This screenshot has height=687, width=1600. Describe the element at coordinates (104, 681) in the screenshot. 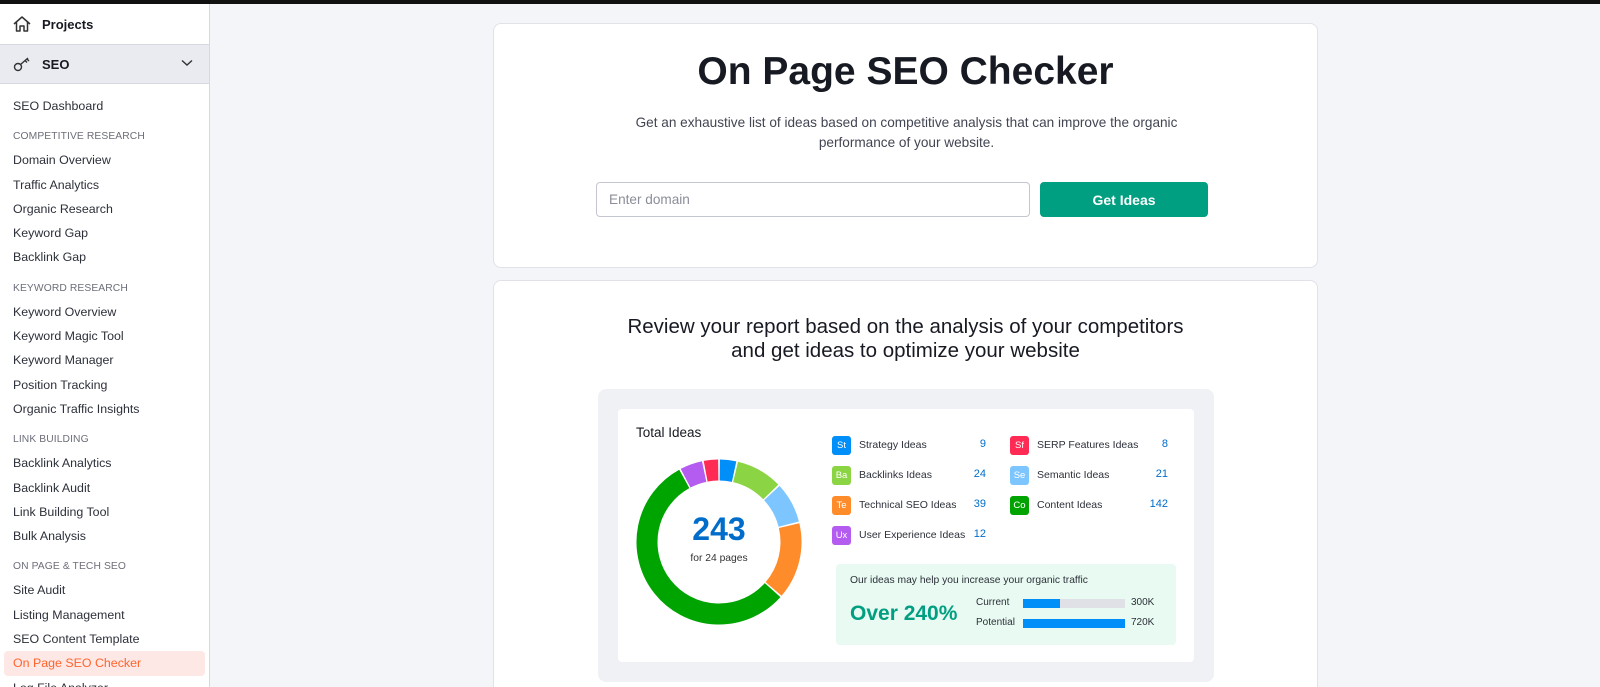

I see `sidebar-item-log-file-analyzer: Log File Analyzer` at that location.